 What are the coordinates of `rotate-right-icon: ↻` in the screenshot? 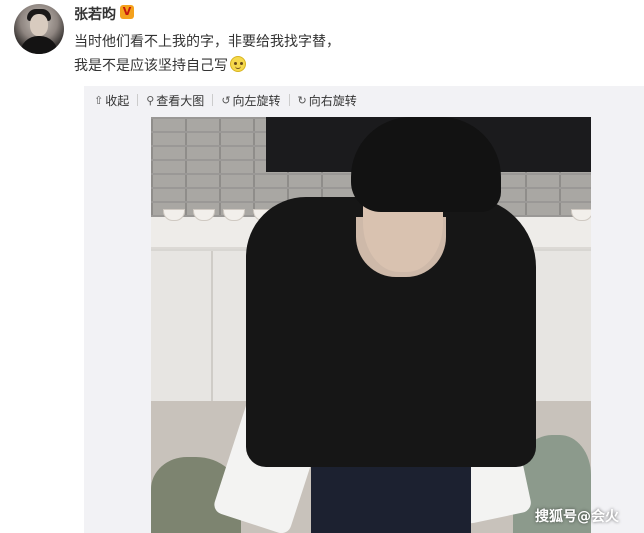 It's located at (302, 100).